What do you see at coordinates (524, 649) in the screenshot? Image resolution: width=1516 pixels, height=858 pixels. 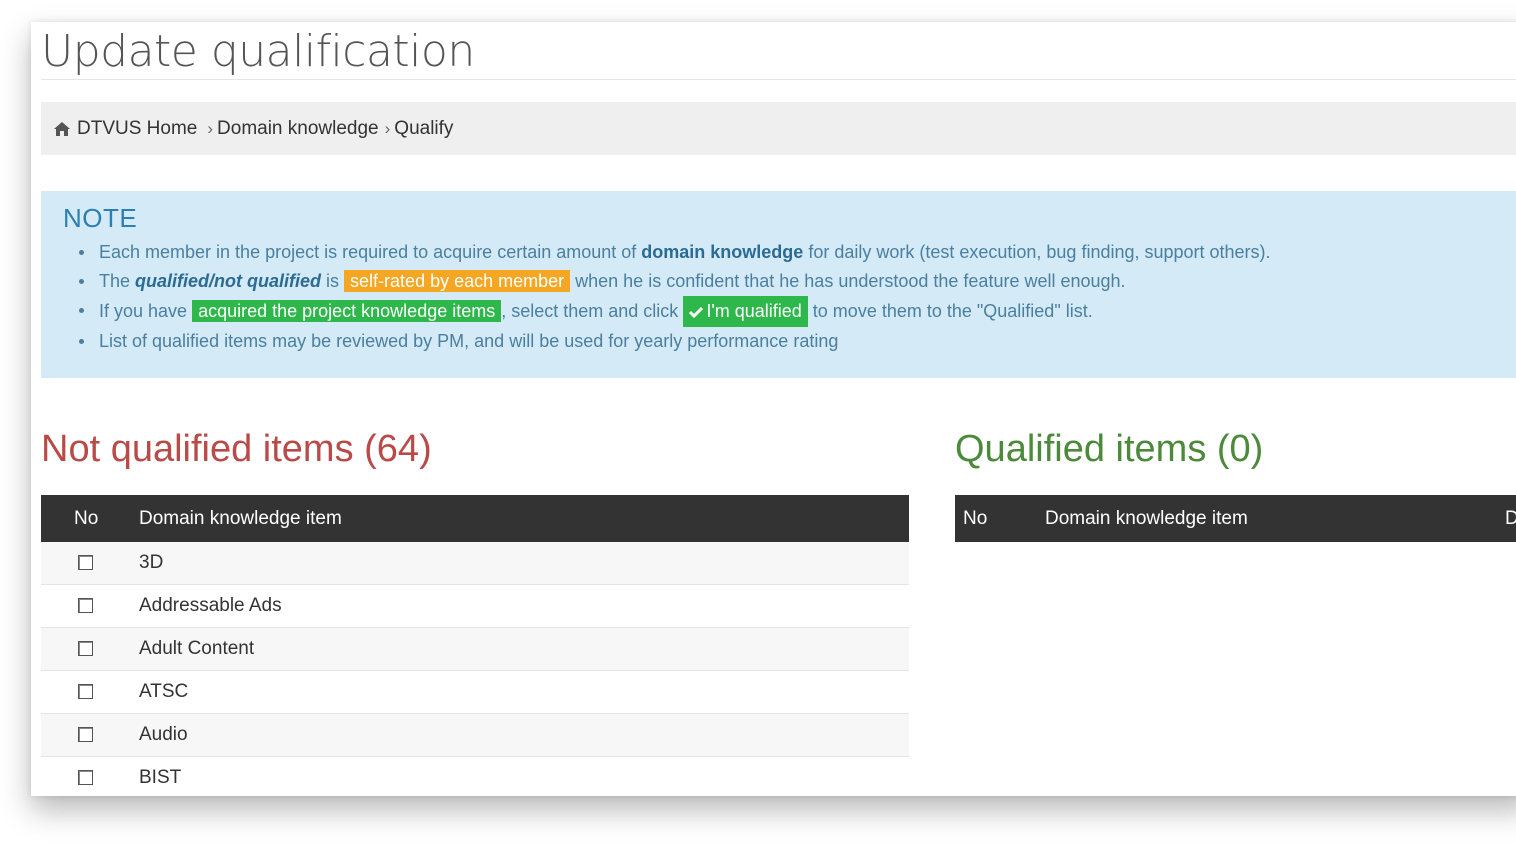 I see `item-name: Adult Content` at bounding box center [524, 649].